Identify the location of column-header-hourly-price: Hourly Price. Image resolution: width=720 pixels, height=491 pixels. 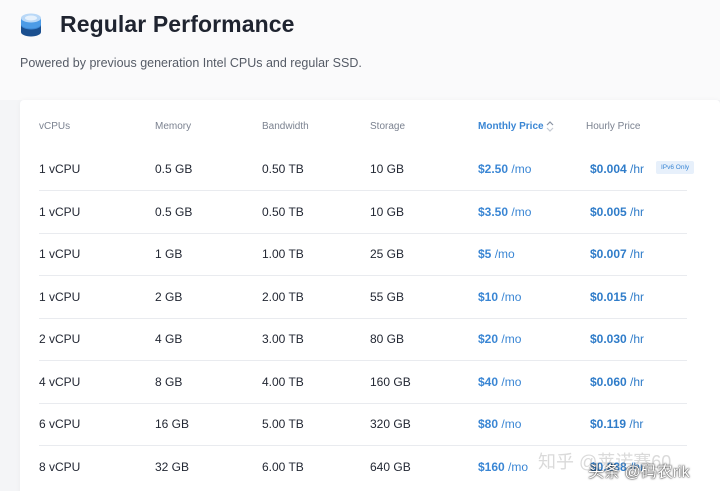
(613, 126).